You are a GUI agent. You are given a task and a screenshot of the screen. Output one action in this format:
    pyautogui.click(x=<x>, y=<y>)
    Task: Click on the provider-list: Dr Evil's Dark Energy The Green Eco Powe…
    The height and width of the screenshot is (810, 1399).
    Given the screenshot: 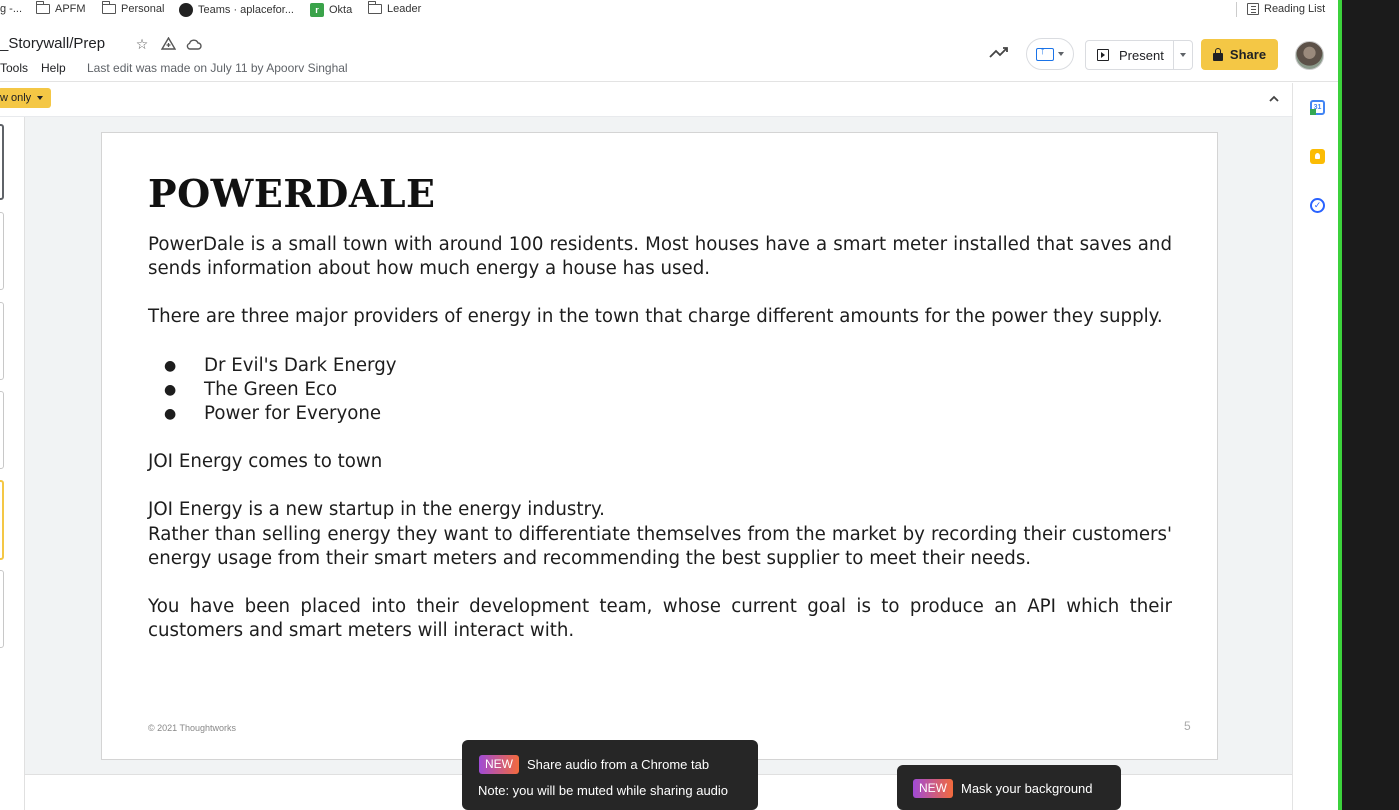 What is the action you would take?
    pyautogui.click(x=660, y=390)
    